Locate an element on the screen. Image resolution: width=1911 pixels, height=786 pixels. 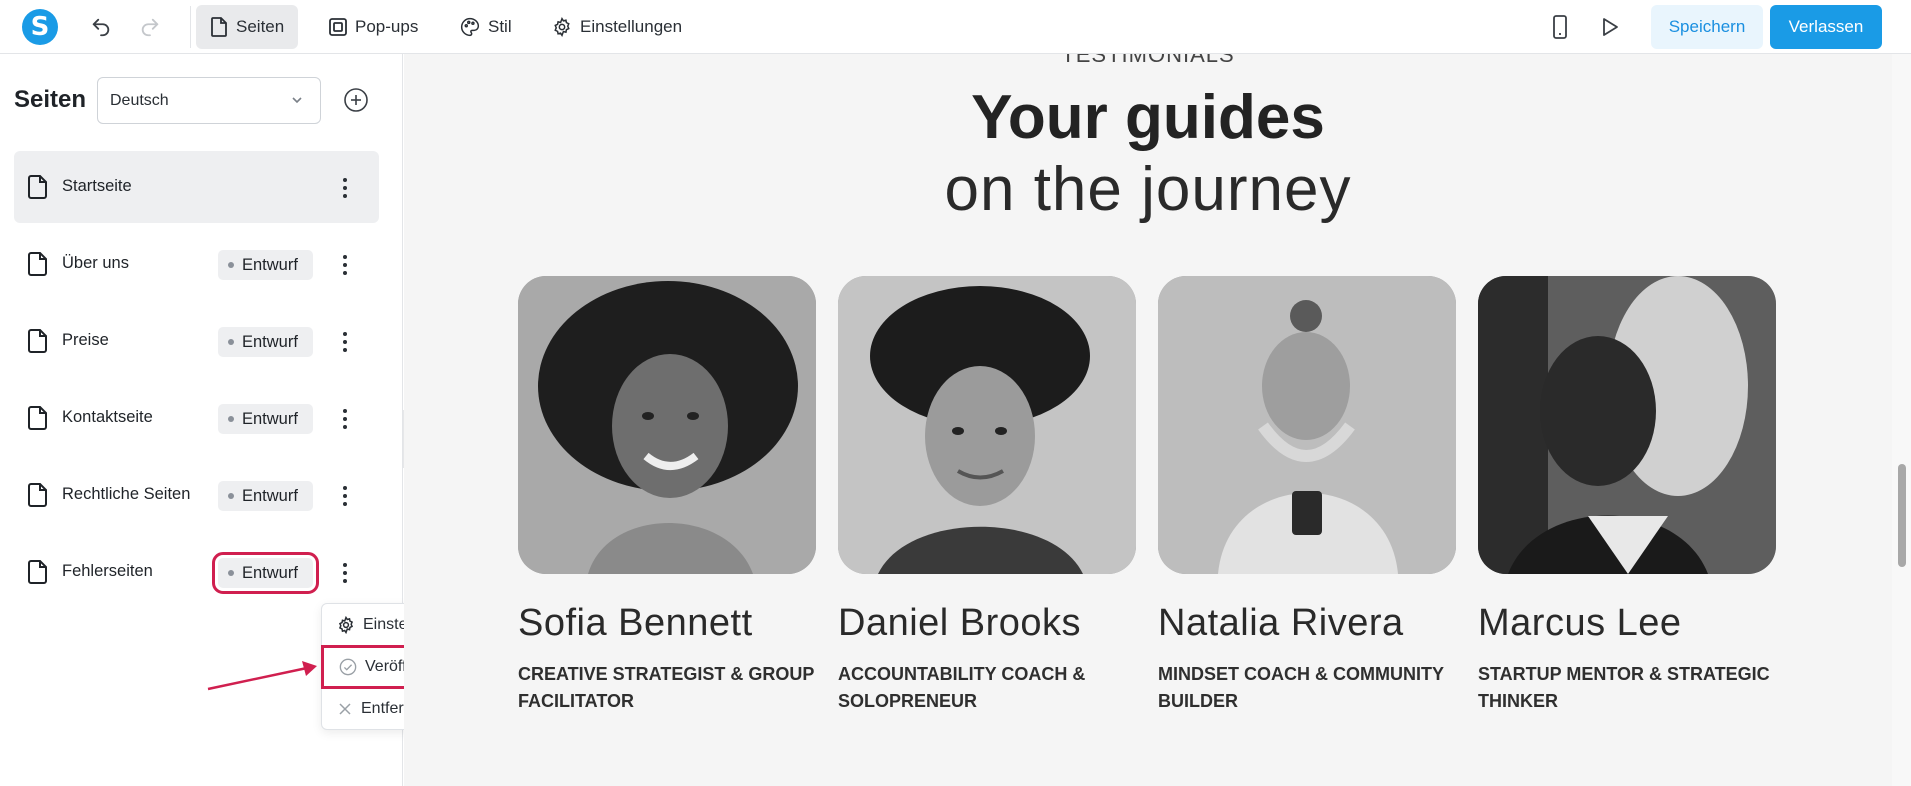
page-name: Kontaktseite is located at coordinates (107, 417).